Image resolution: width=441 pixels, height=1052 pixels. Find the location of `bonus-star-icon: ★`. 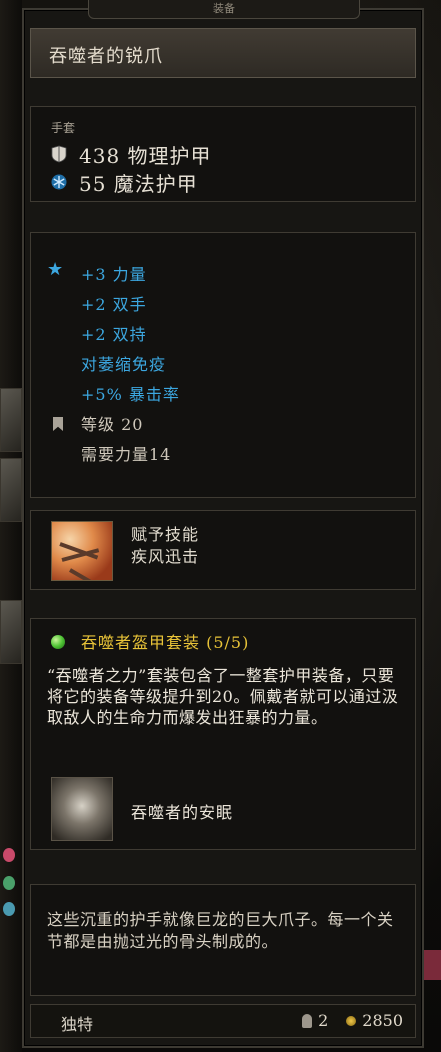

bonus-star-icon: ★ is located at coordinates (55, 269).